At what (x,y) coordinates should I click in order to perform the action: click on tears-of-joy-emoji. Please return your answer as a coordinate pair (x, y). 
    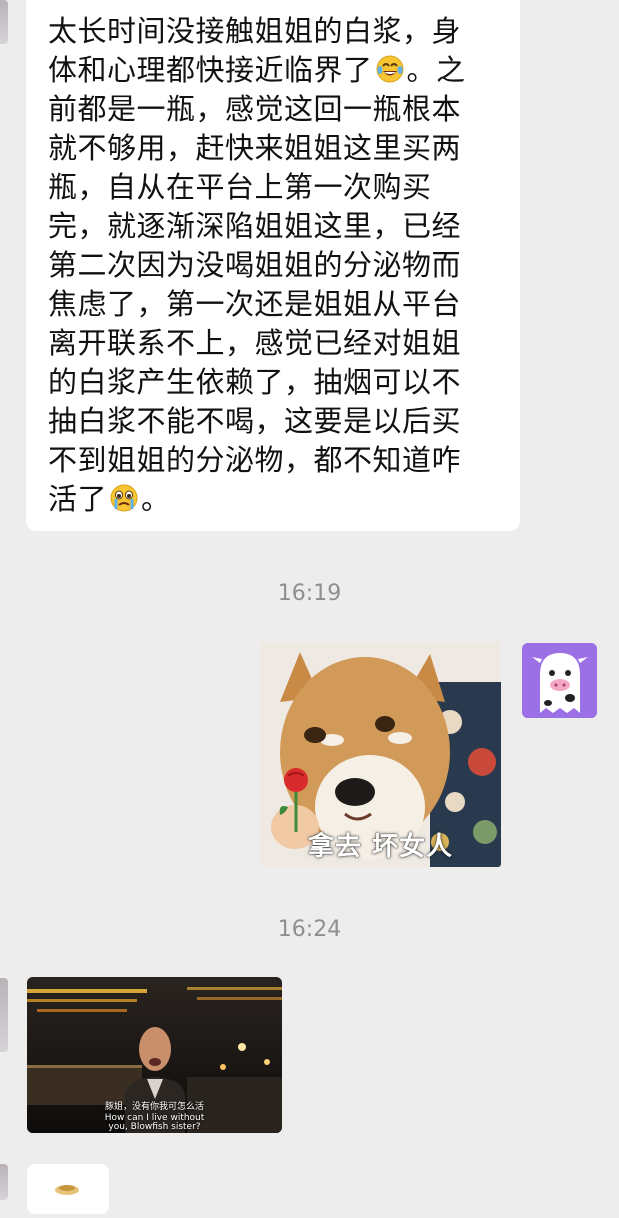
    Looking at the image, I should click on (390, 69).